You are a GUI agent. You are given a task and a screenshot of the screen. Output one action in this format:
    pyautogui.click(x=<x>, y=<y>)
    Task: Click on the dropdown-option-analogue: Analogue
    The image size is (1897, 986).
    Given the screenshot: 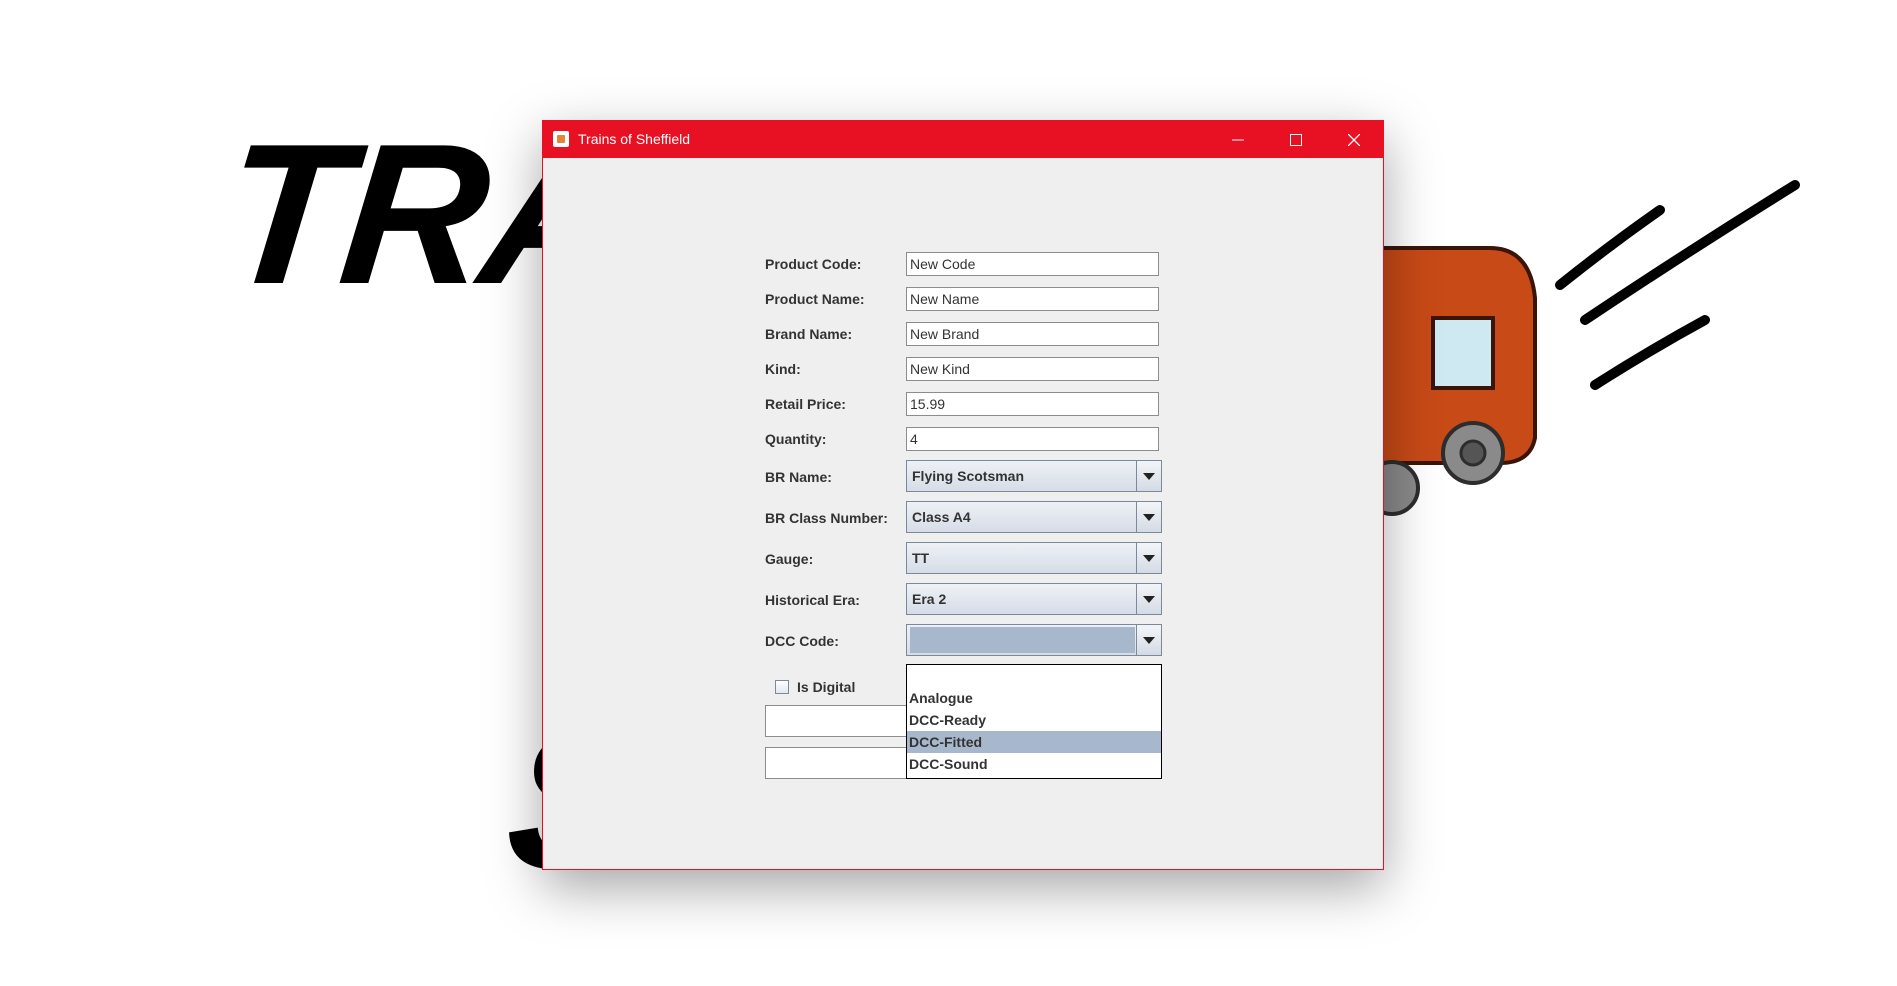 What is the action you would take?
    pyautogui.click(x=1034, y=698)
    